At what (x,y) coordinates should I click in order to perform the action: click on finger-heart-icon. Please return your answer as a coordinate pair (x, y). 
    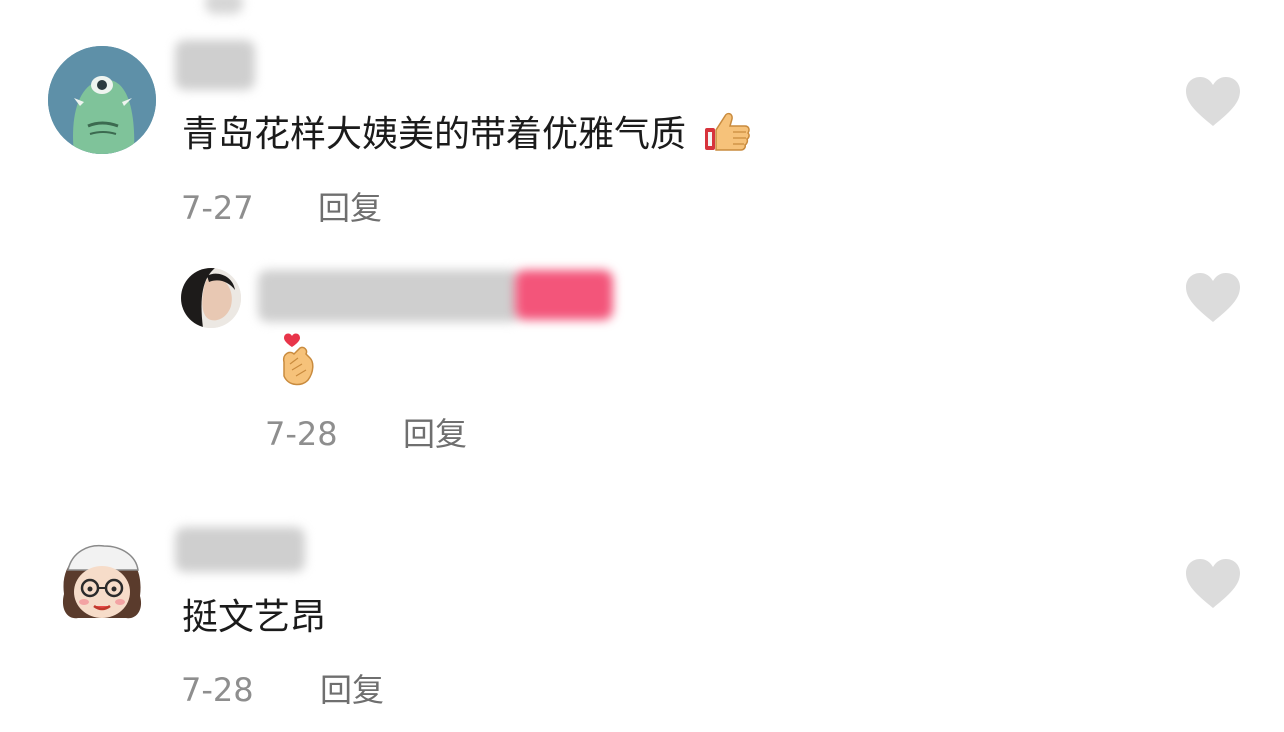
    Looking at the image, I should click on (298, 360).